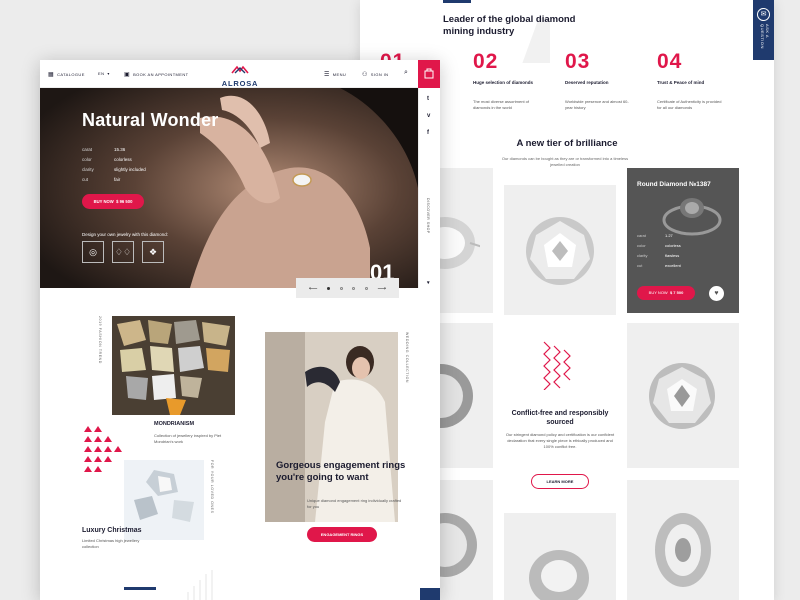  I want to click on price: $ 96 500, so click(124, 201).